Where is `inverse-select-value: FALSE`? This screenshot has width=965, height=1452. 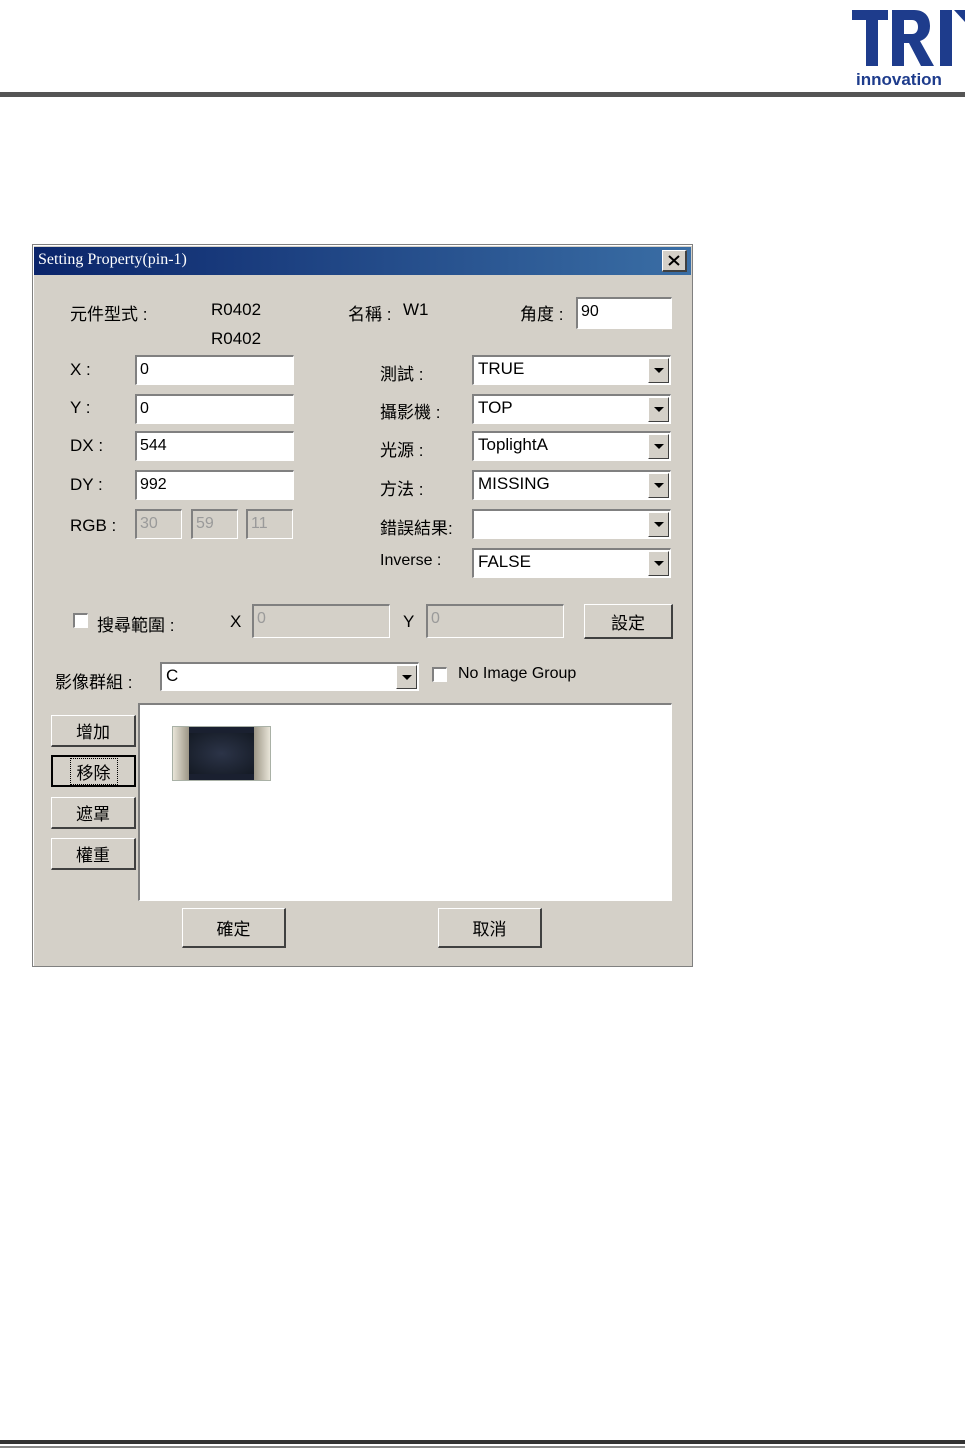
inverse-select-value: FALSE is located at coordinates (504, 561).